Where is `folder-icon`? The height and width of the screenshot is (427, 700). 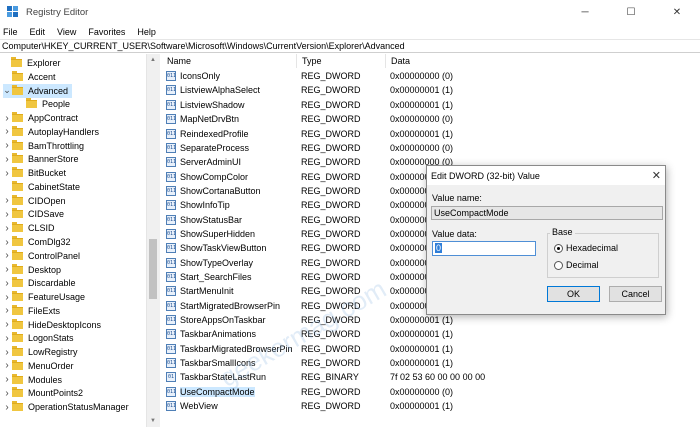
folder-icon is located at coordinates (17, 89).